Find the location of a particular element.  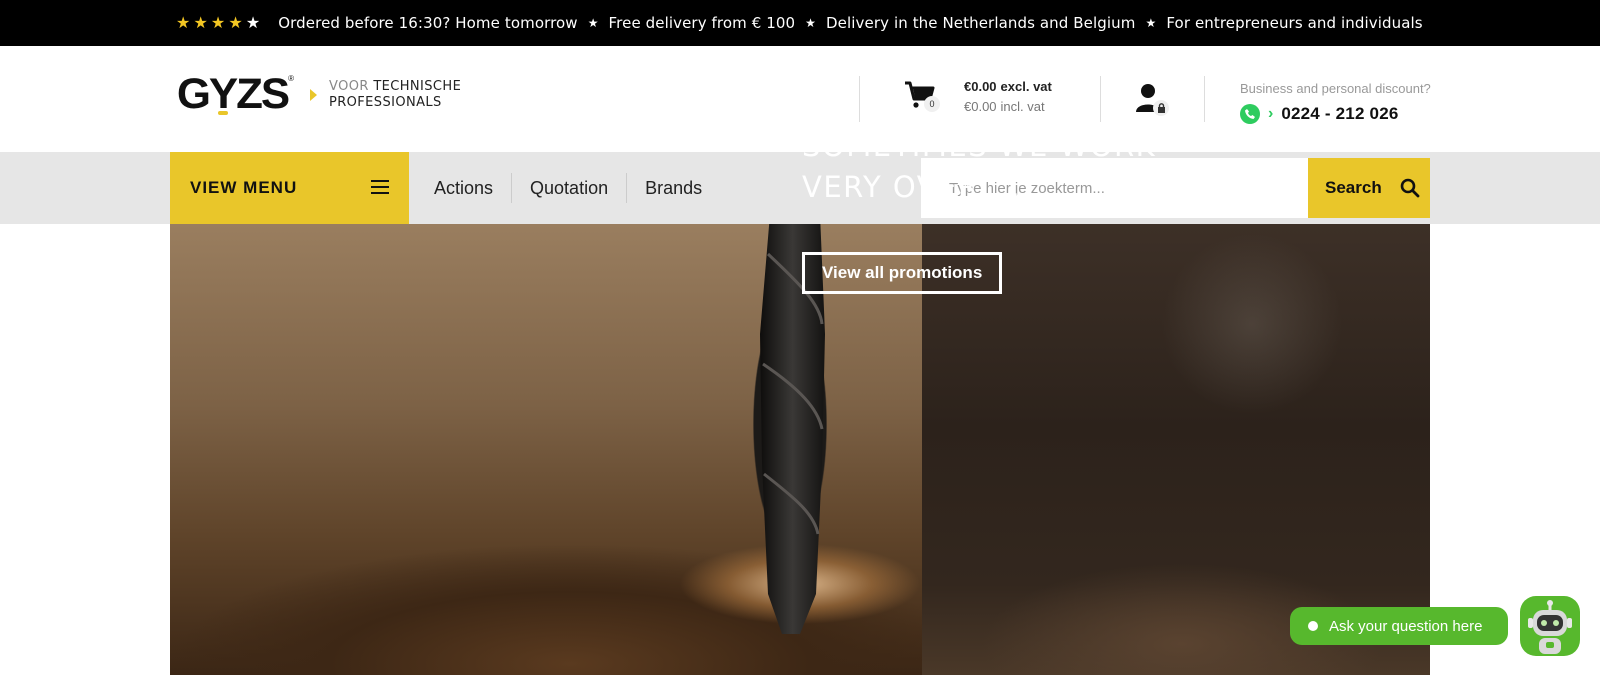

search-icon is located at coordinates (1410, 188).